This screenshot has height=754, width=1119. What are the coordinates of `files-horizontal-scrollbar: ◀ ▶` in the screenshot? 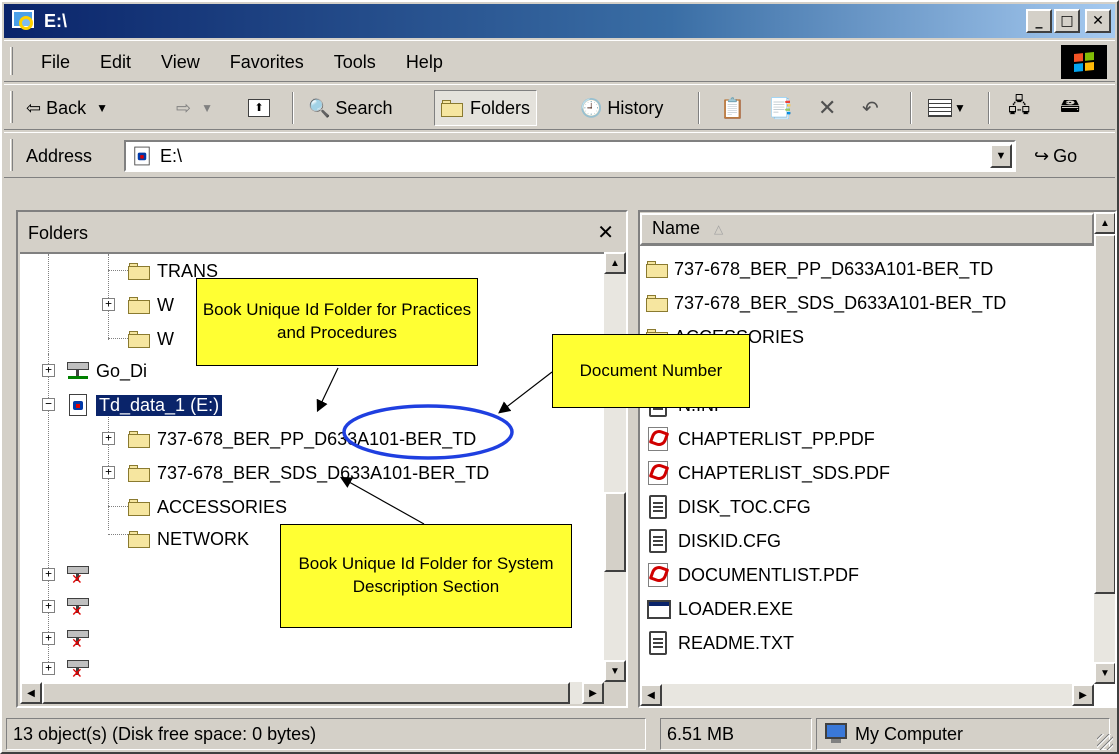 It's located at (867, 695).